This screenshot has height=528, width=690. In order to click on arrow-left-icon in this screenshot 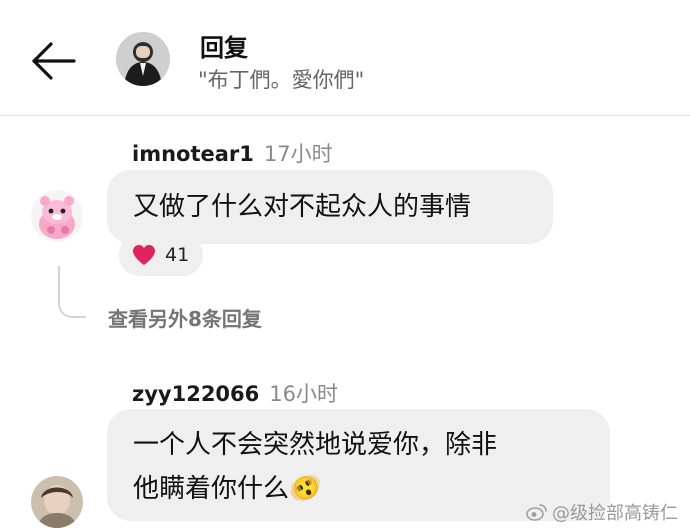, I will do `click(54, 61)`.